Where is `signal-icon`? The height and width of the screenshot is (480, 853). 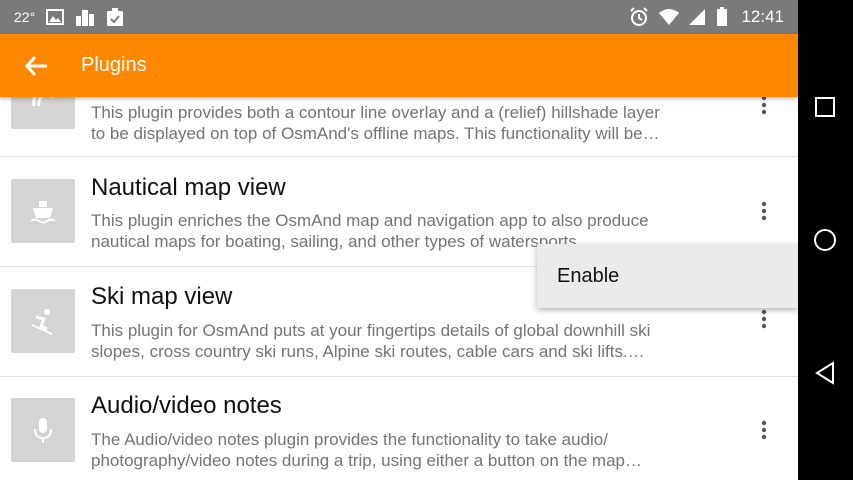 signal-icon is located at coordinates (697, 17).